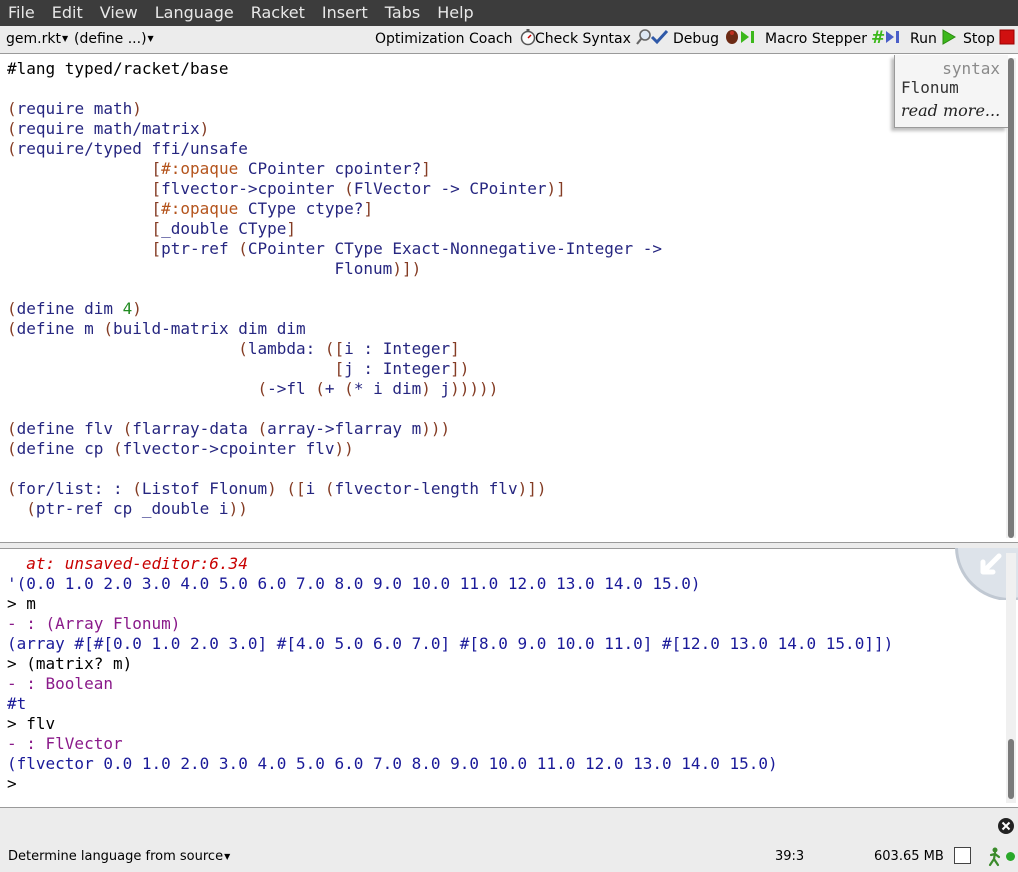 The width and height of the screenshot is (1018, 872). I want to click on definitions-token: define flv, so click(69, 428).